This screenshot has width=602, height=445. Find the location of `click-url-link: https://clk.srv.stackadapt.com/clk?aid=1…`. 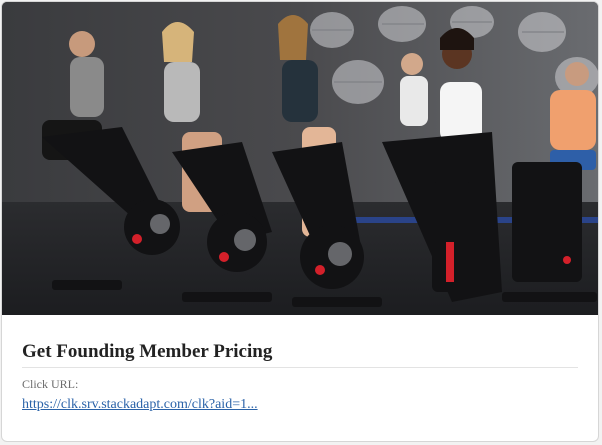

click-url-link: https://clk.srv.stackadapt.com/clk?aid=1… is located at coordinates (140, 405).